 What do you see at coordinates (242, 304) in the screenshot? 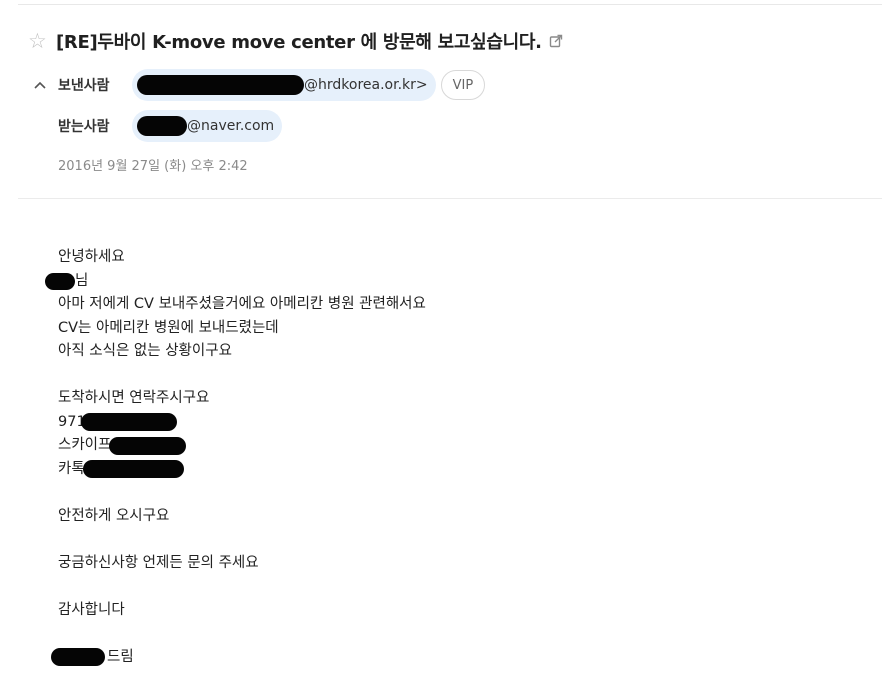
I see `body-line: 아마 저에게 CV 보내주셨을거에요 아메리칸 병원 관련해서요` at bounding box center [242, 304].